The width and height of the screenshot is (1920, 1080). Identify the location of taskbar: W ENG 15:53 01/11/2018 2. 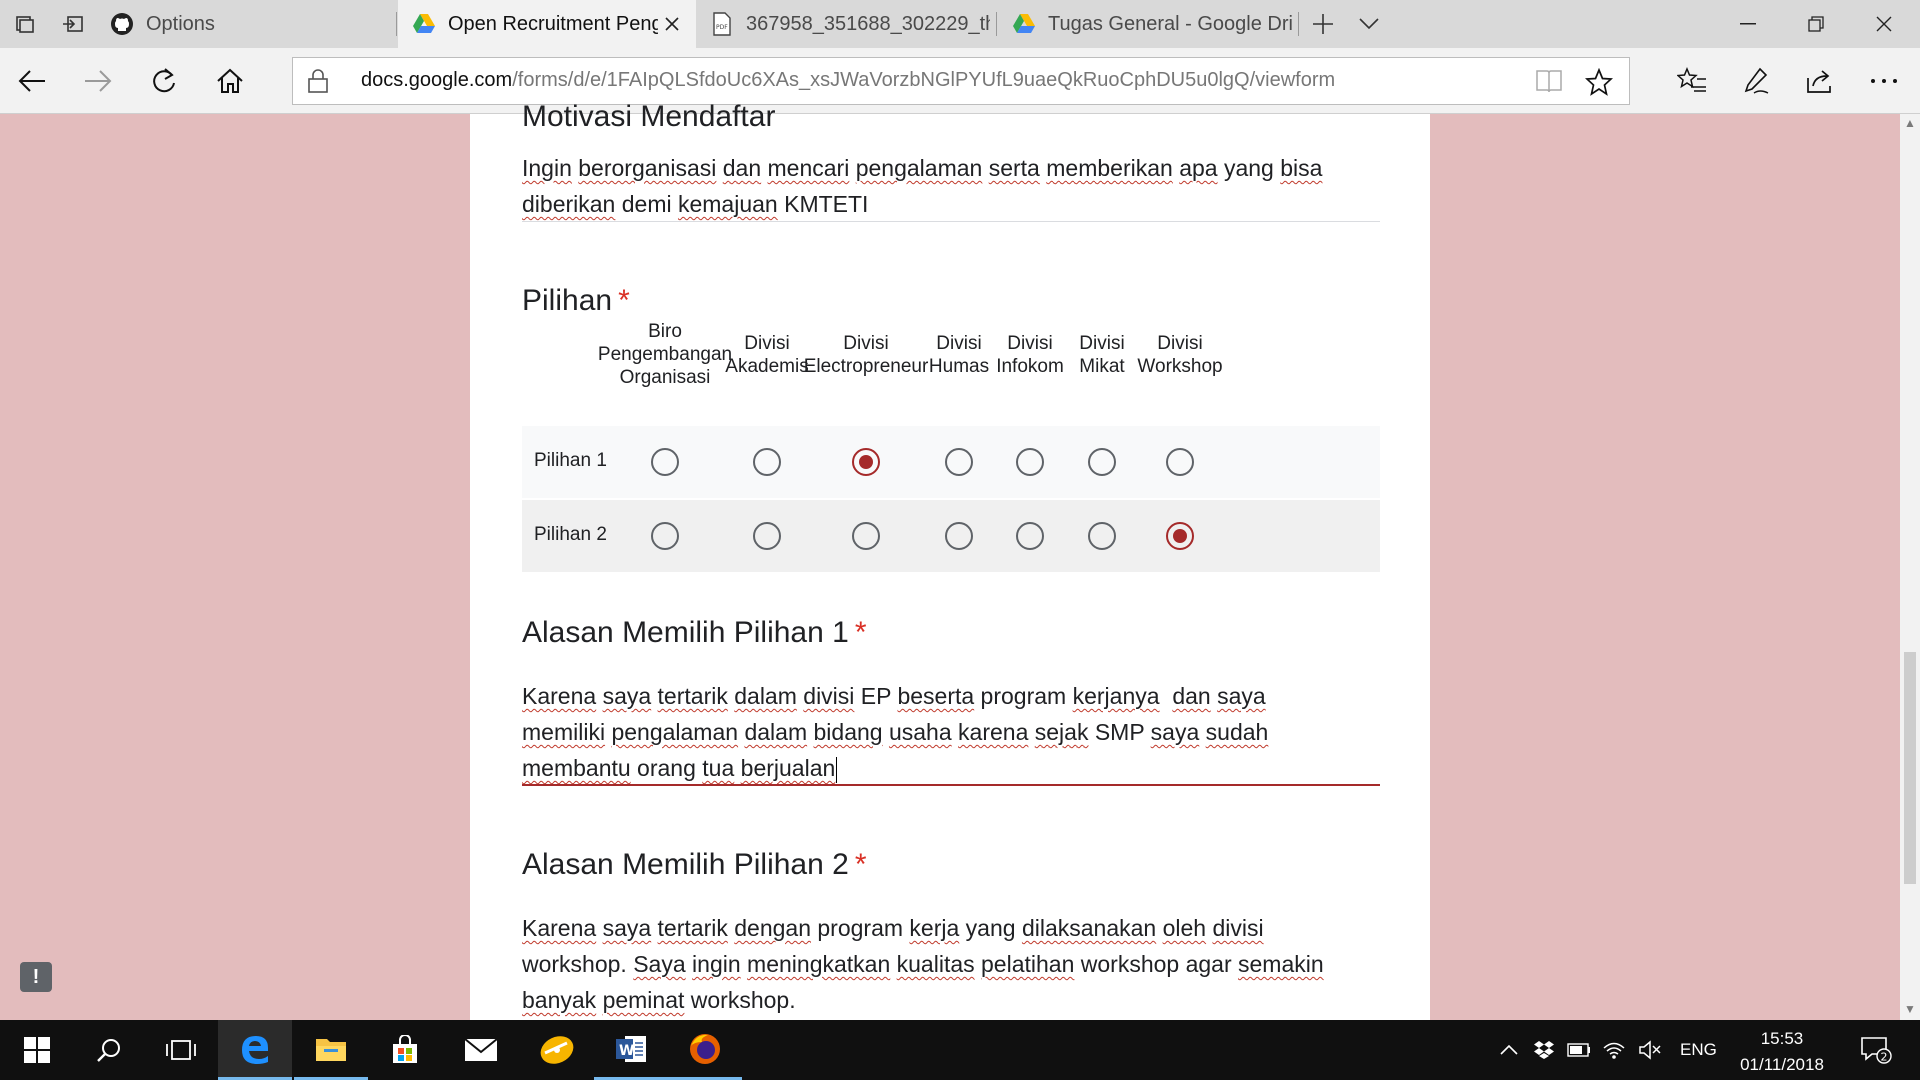
(960, 1050).